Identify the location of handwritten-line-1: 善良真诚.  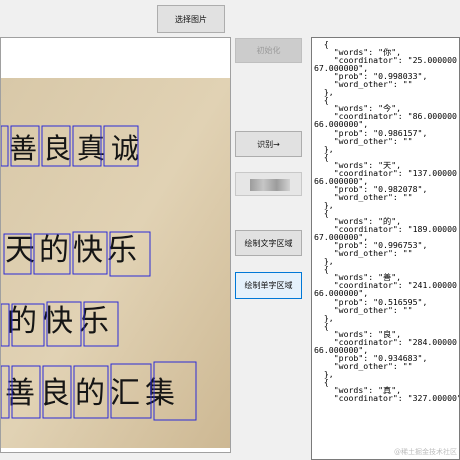
(77, 148).